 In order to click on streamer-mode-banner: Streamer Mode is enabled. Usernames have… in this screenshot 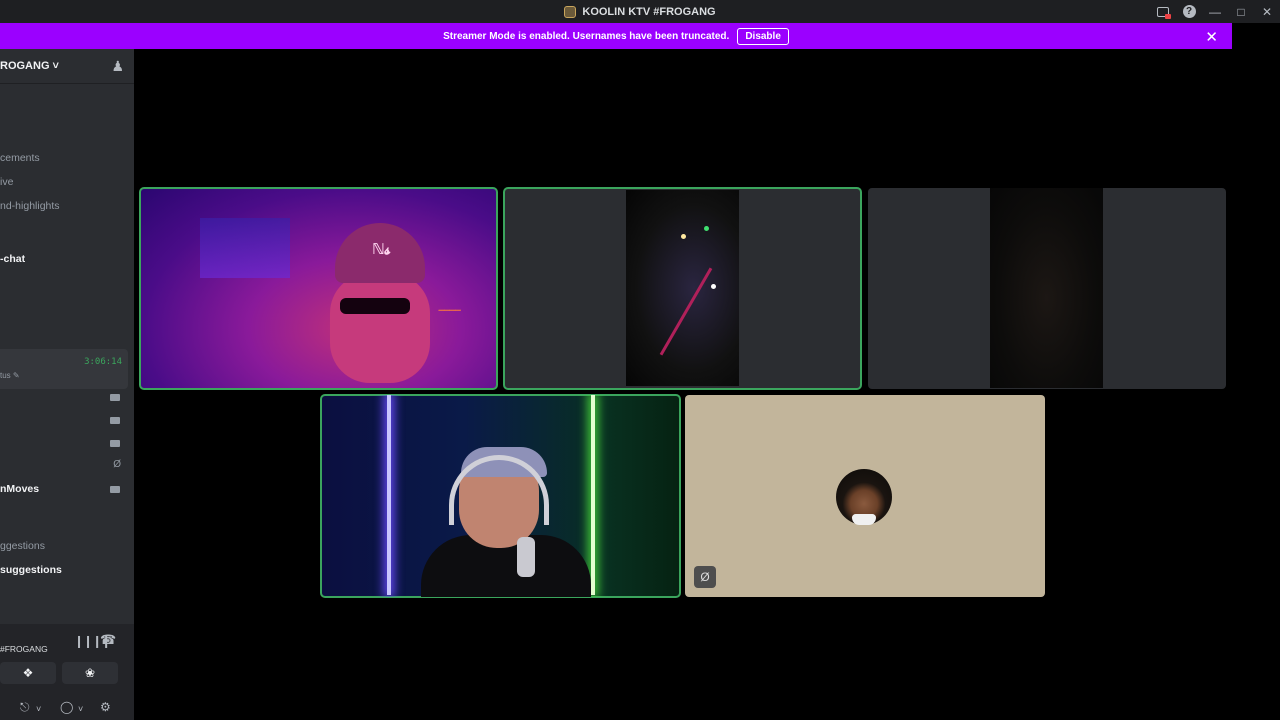, I will do `click(616, 36)`.